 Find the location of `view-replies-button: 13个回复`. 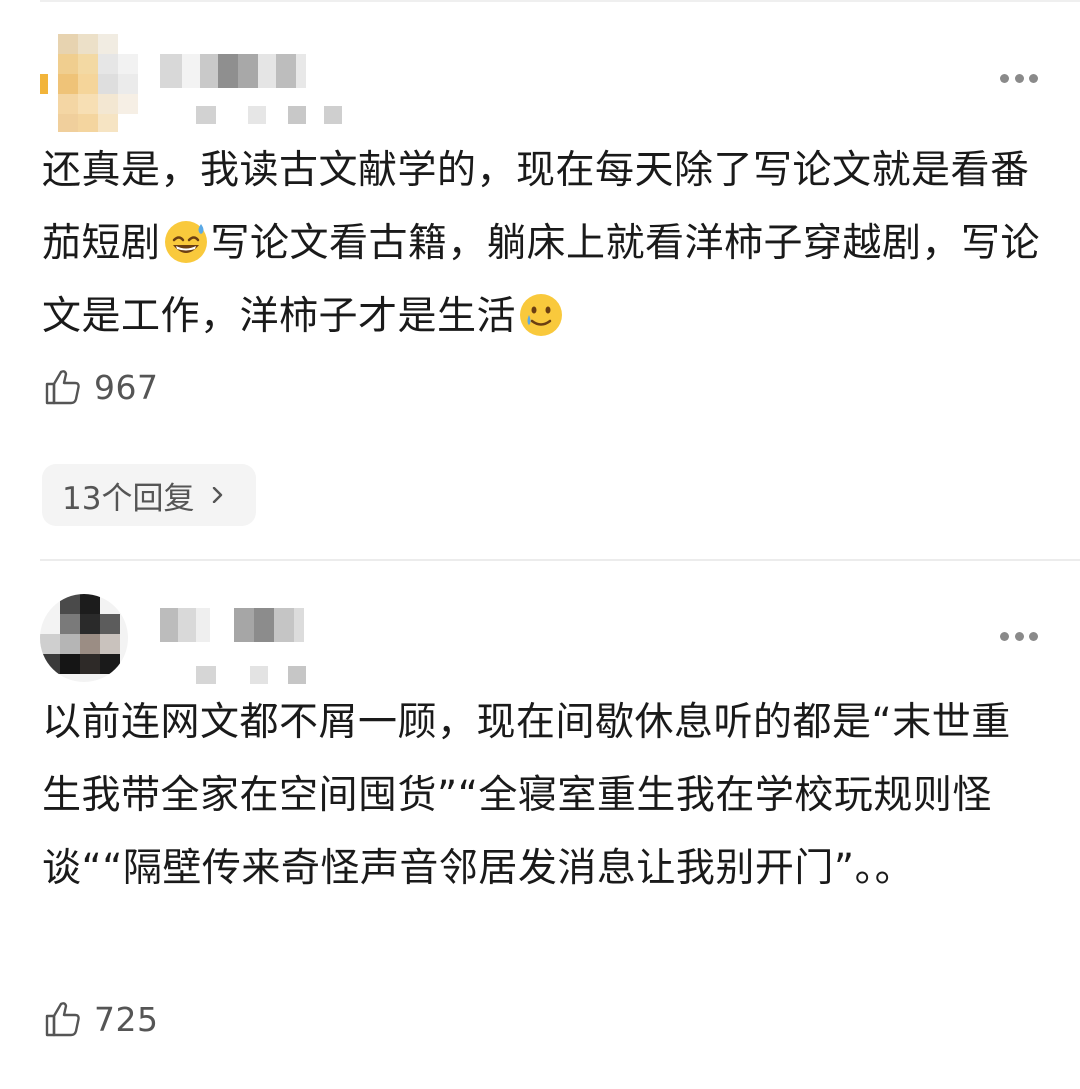

view-replies-button: 13个回复 is located at coordinates (149, 495).